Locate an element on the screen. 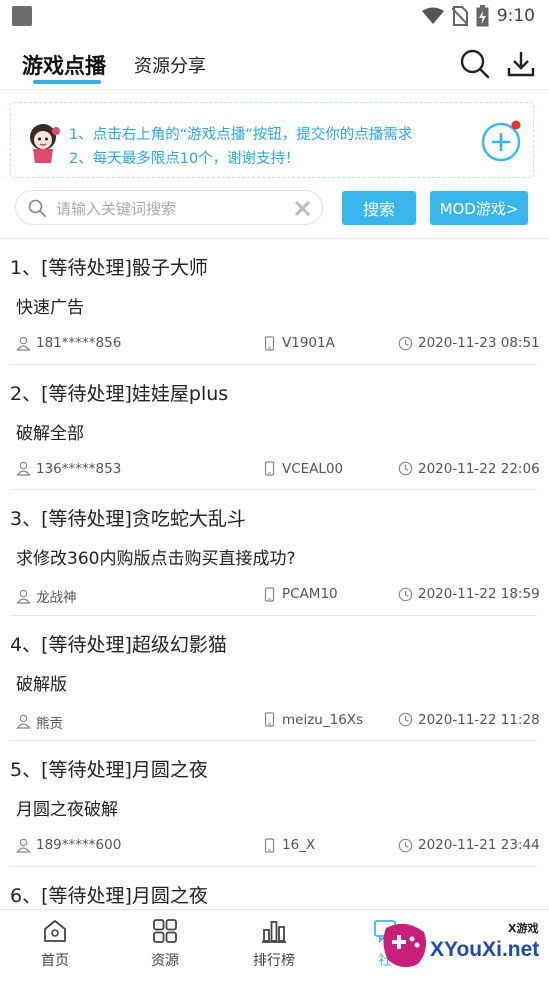 The image size is (549, 991). top-tab-bar: 游戏点播 资源分享 is located at coordinates (274, 63).